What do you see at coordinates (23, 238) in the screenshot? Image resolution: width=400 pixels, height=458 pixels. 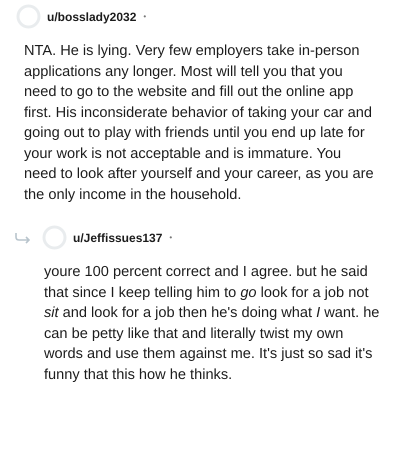 I see `reply-arrow-icon` at bounding box center [23, 238].